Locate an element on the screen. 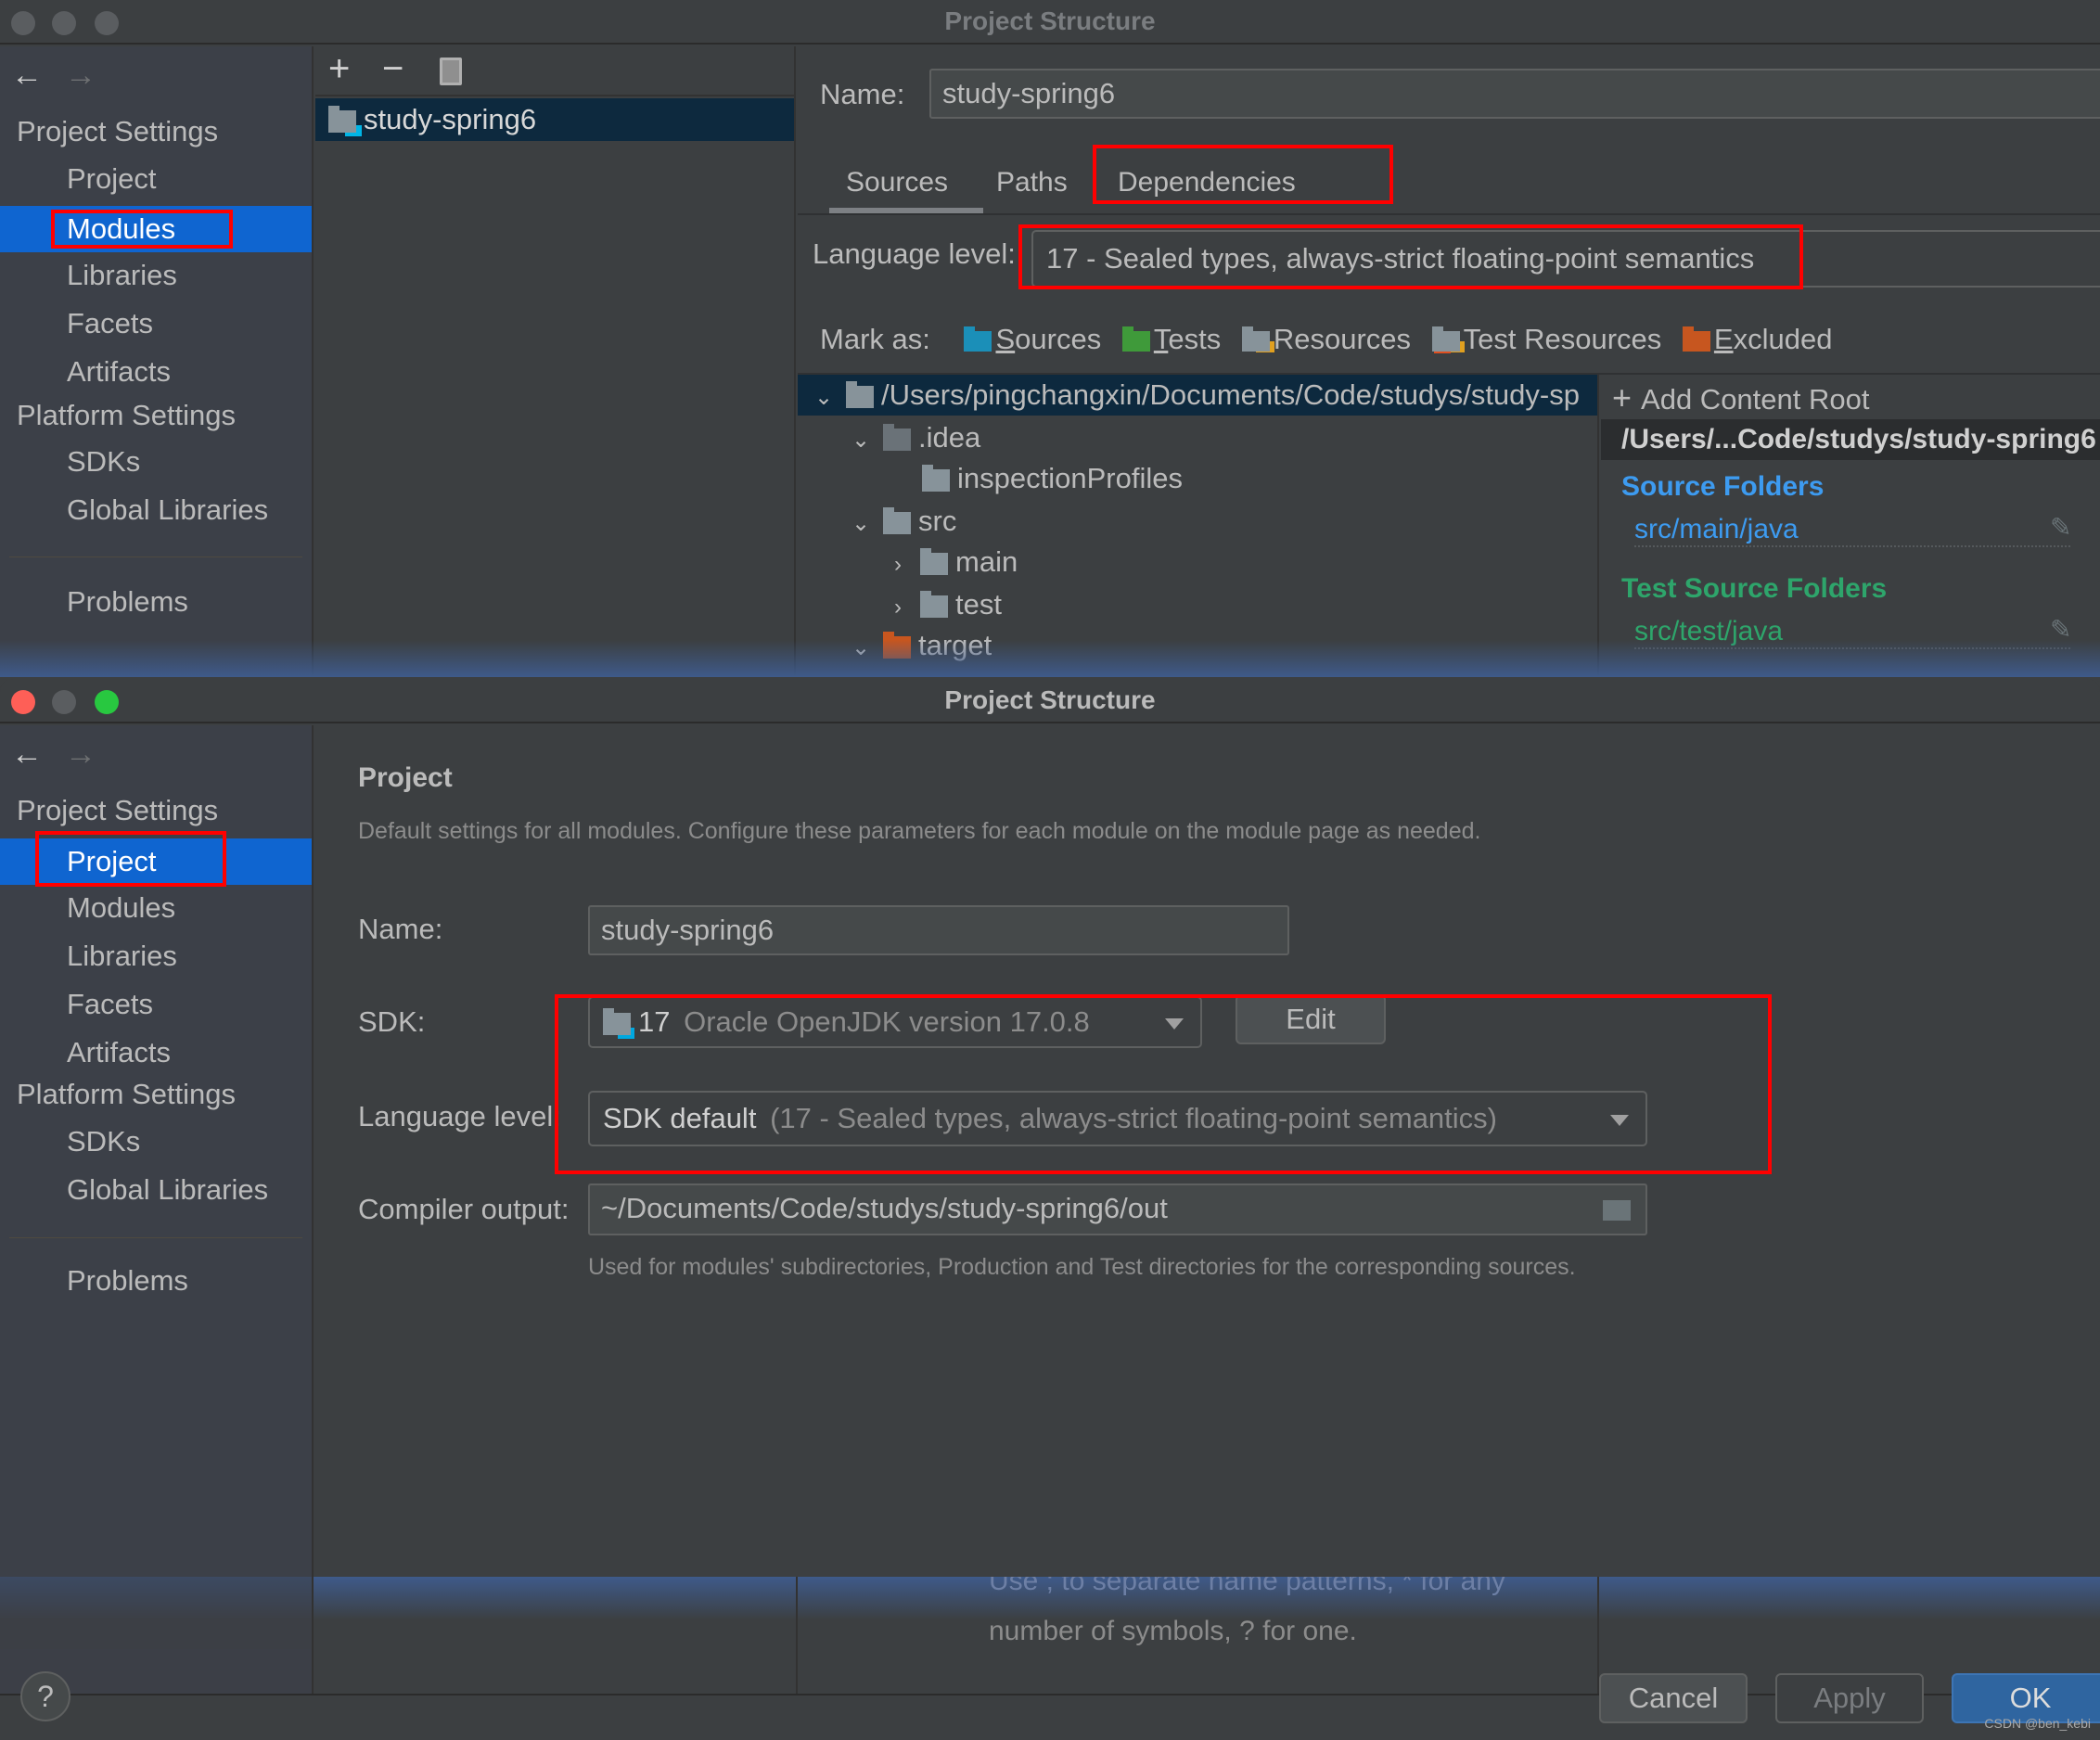 The image size is (2100, 1740). tree-row-idea: ⌄ .idea is located at coordinates (915, 438).